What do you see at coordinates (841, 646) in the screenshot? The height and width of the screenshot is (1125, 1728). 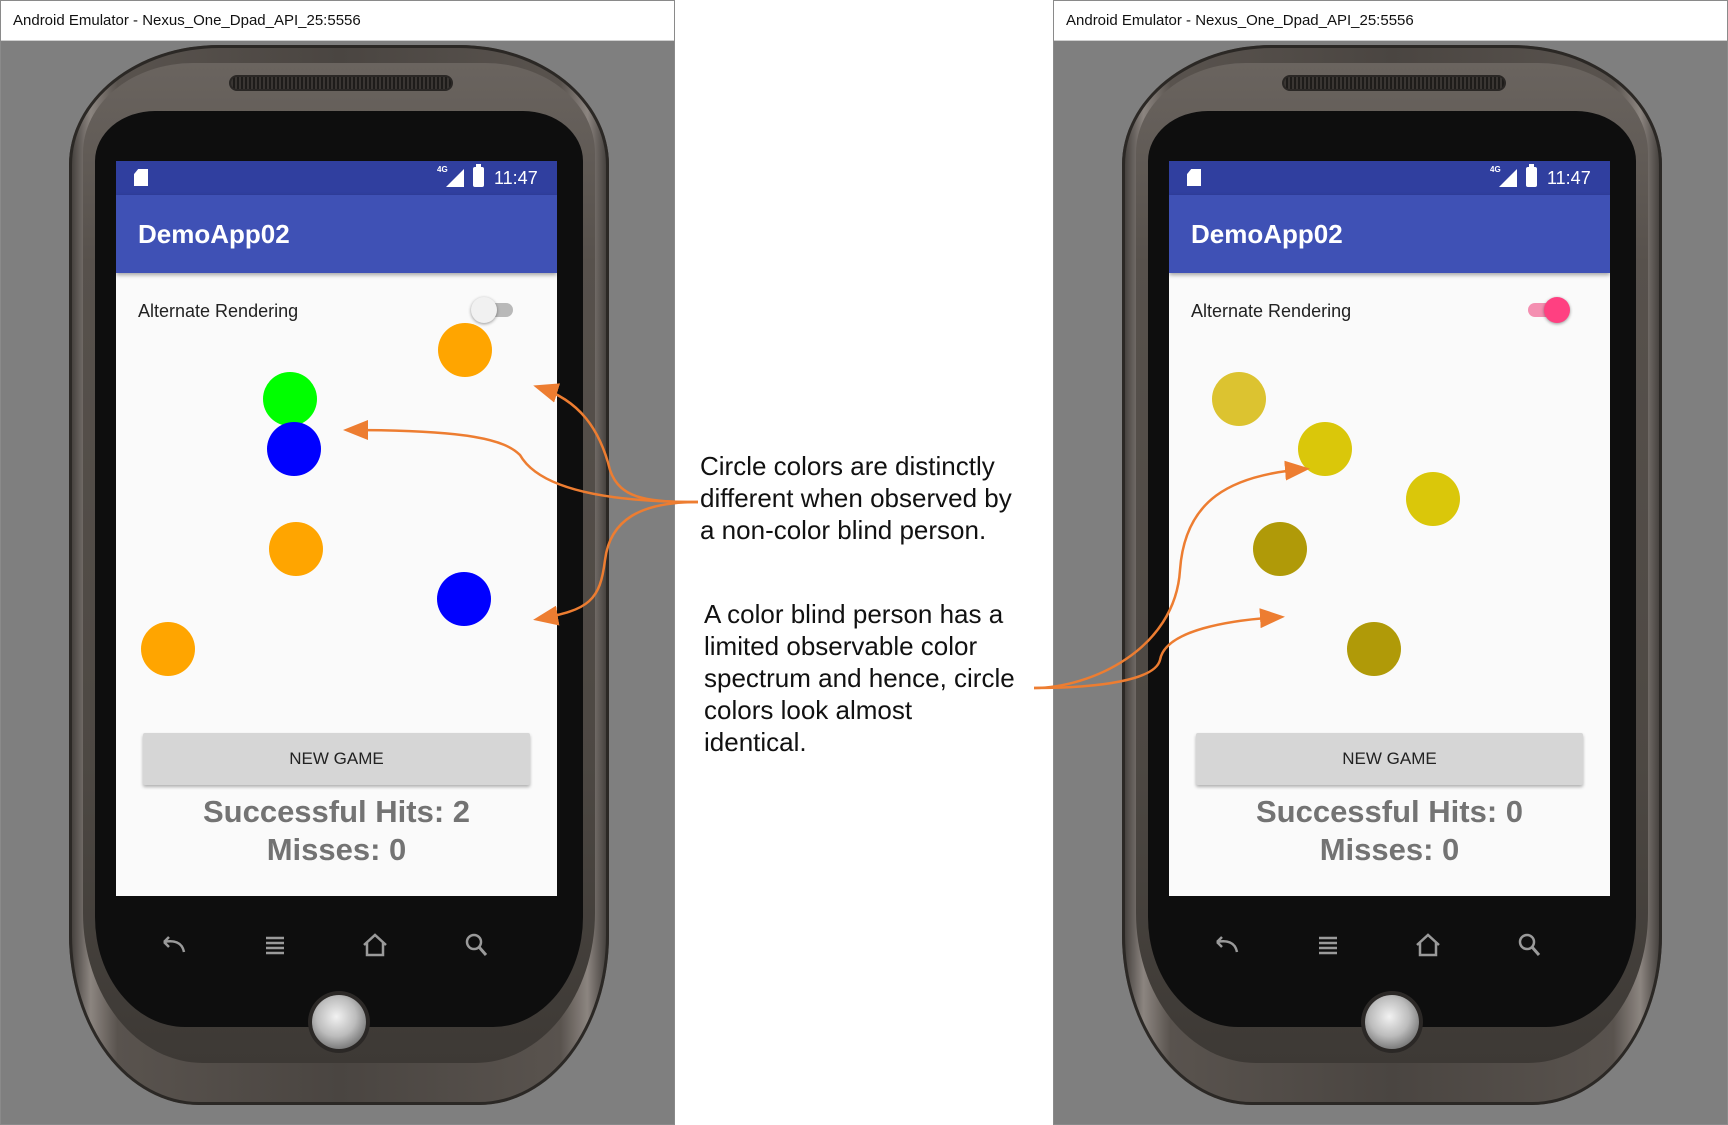 I see `annotation-line: limited observable color` at bounding box center [841, 646].